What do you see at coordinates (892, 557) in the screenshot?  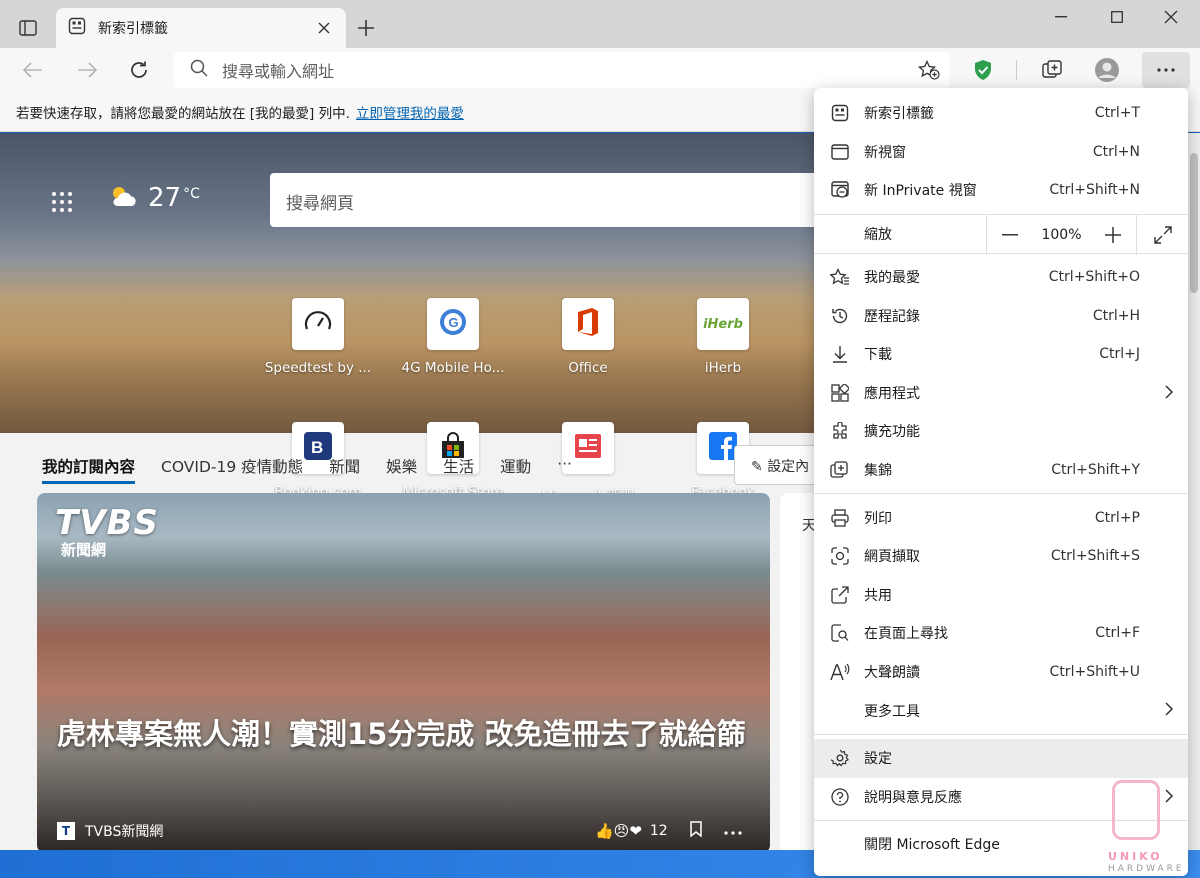 I see `menu-label: 網頁擷取` at bounding box center [892, 557].